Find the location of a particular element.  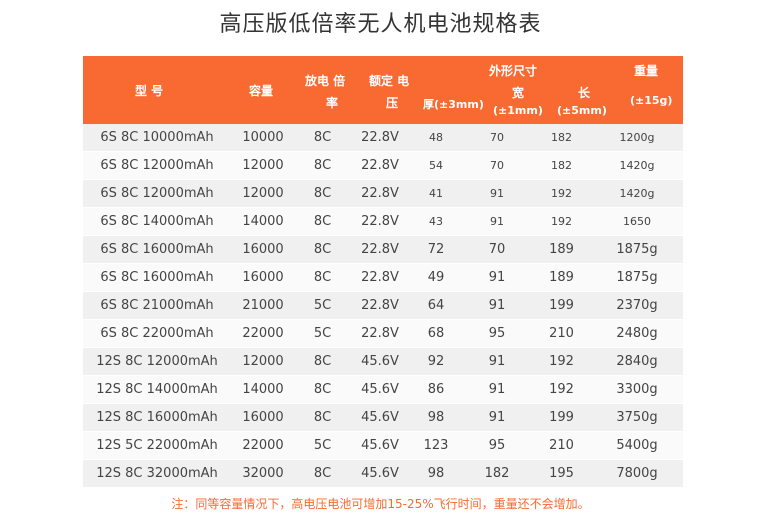

cell-capacity: 32000 is located at coordinates (263, 473).